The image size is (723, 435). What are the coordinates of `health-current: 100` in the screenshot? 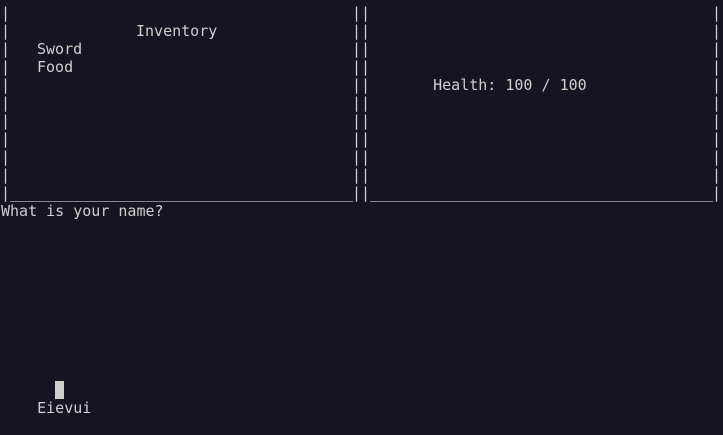 It's located at (519, 85).